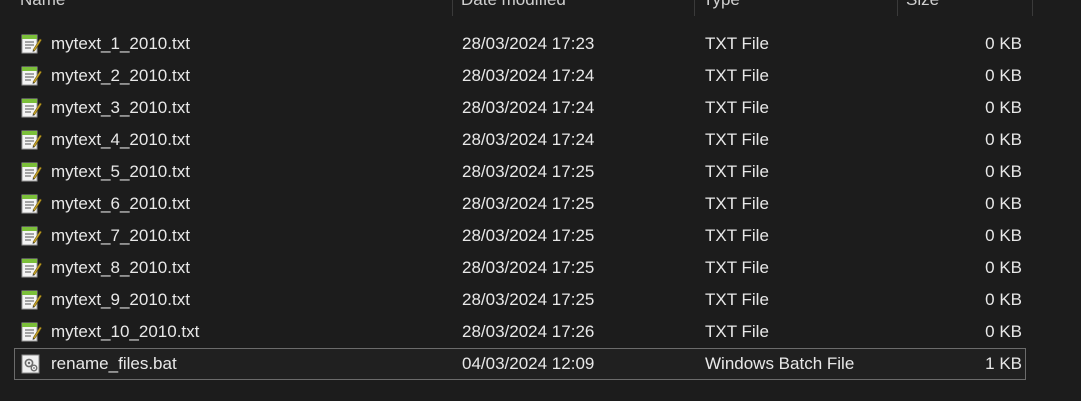 The width and height of the screenshot is (1081, 401). What do you see at coordinates (965, 8) in the screenshot?
I see `column-header-size: Size` at bounding box center [965, 8].